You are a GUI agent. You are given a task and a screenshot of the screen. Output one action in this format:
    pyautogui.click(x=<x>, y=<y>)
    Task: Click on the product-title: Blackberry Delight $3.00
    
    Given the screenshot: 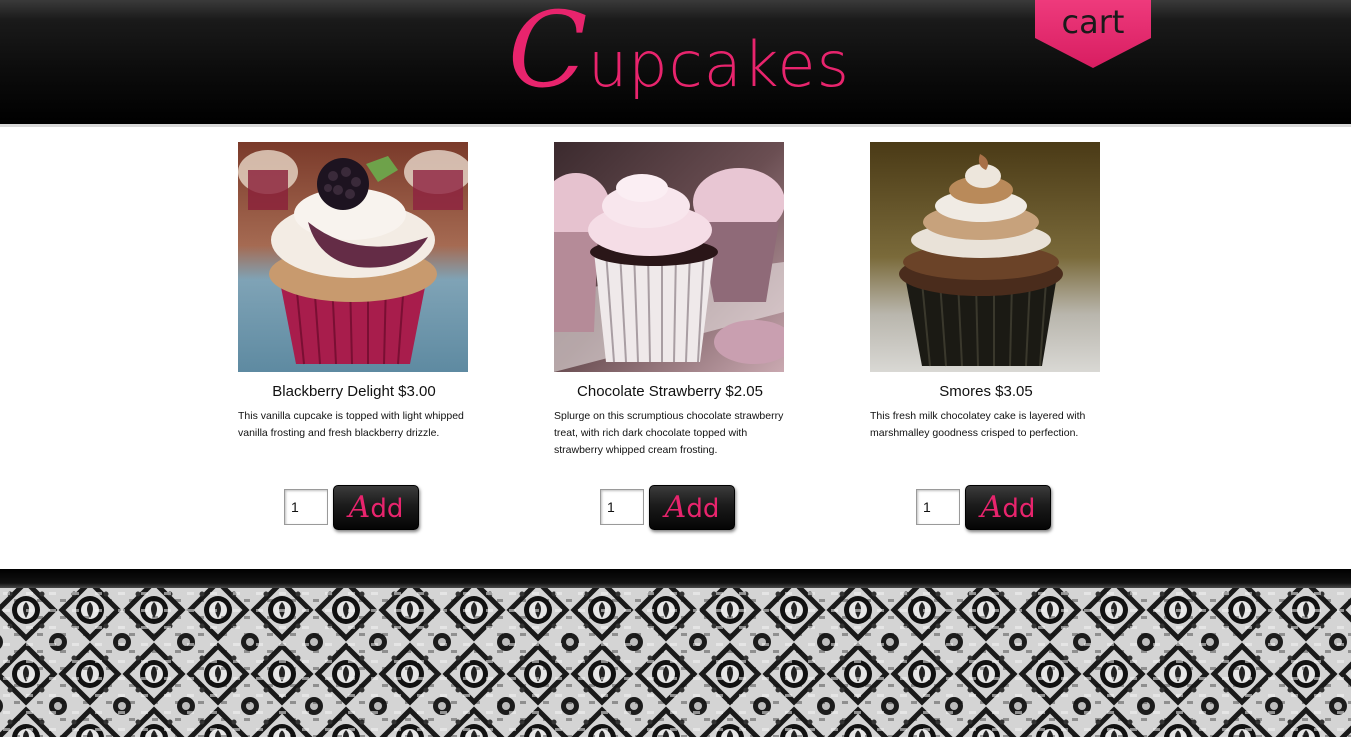 What is the action you would take?
    pyautogui.click(x=354, y=391)
    